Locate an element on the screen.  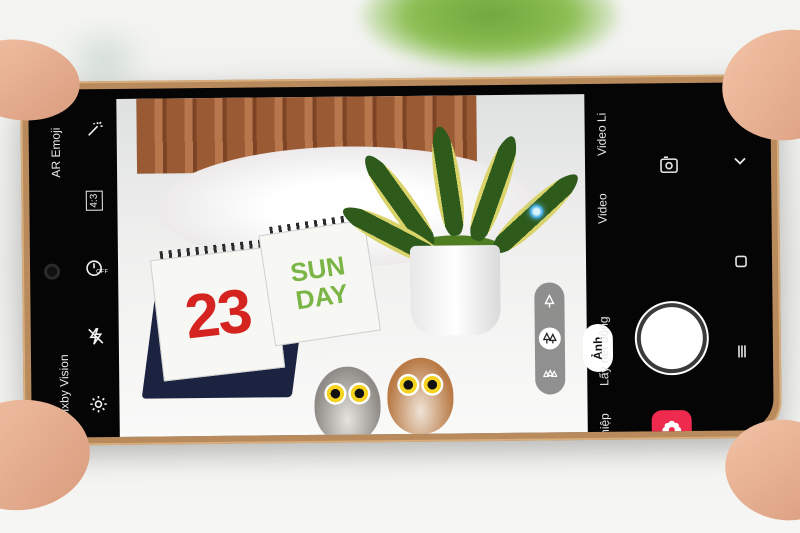
settings-gear-icon is located at coordinates (98, 404).